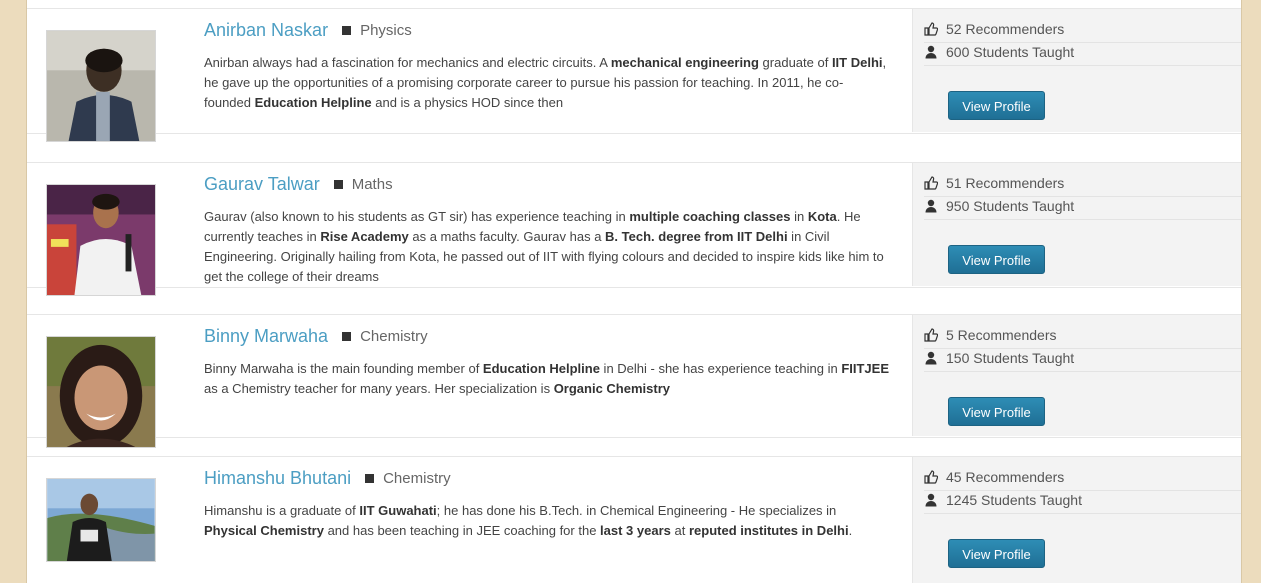 Image resolution: width=1261 pixels, height=583 pixels. Describe the element at coordinates (266, 336) in the screenshot. I see `teacher-name: Binny Marwaha` at that location.